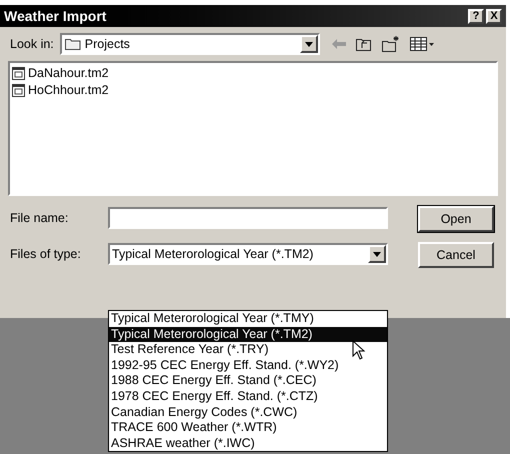  I want to click on file-item: HoChhour.tm2, so click(253, 90).